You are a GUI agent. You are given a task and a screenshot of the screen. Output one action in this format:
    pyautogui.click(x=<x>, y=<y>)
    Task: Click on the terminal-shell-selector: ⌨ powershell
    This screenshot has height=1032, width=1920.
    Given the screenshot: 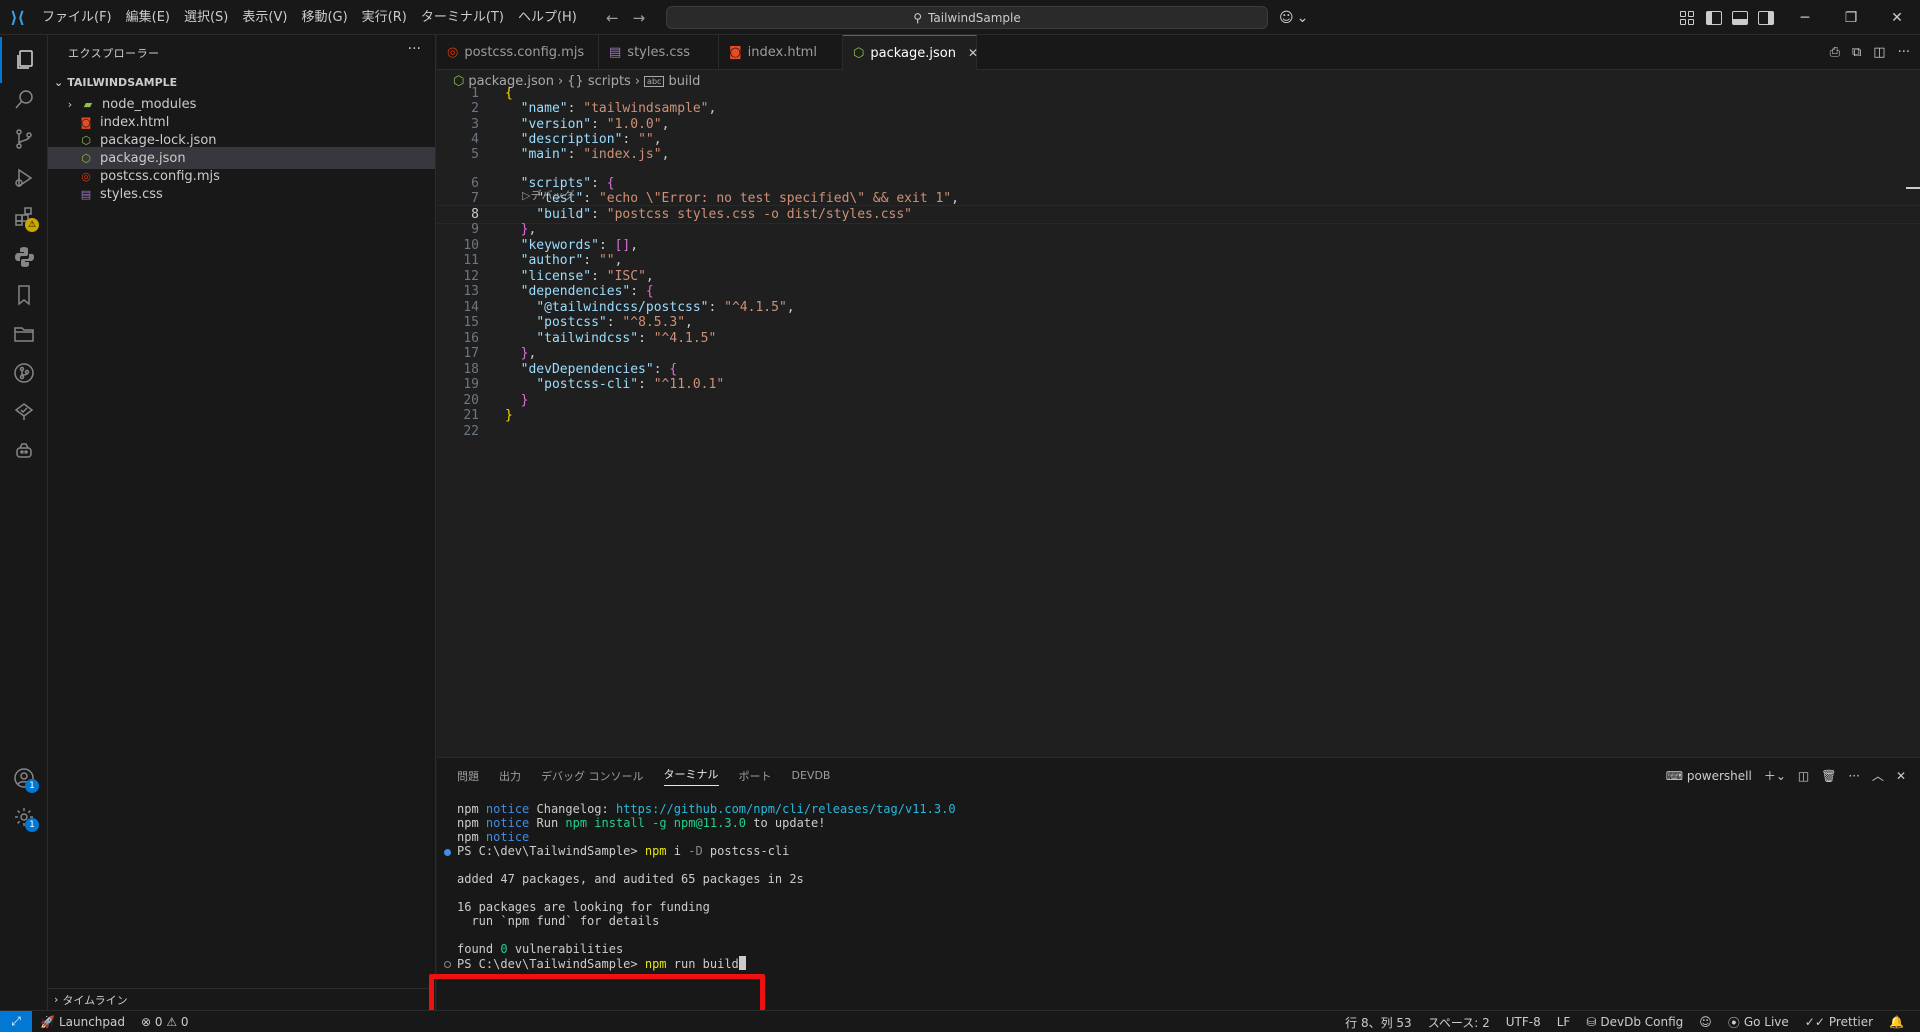 What is the action you would take?
    pyautogui.click(x=1709, y=776)
    